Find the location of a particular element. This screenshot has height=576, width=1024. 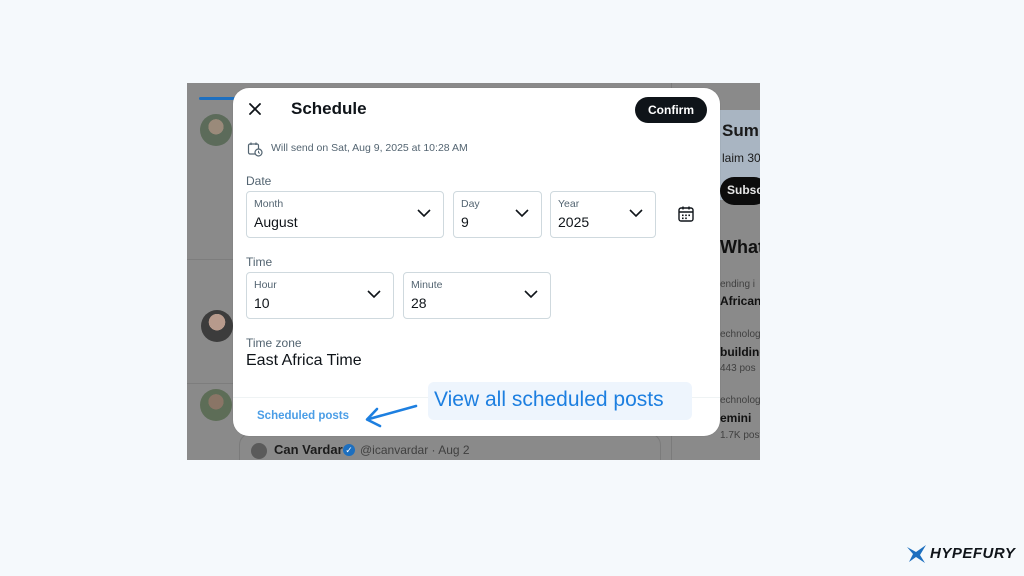

minute-select: Minute 28 is located at coordinates (477, 295).